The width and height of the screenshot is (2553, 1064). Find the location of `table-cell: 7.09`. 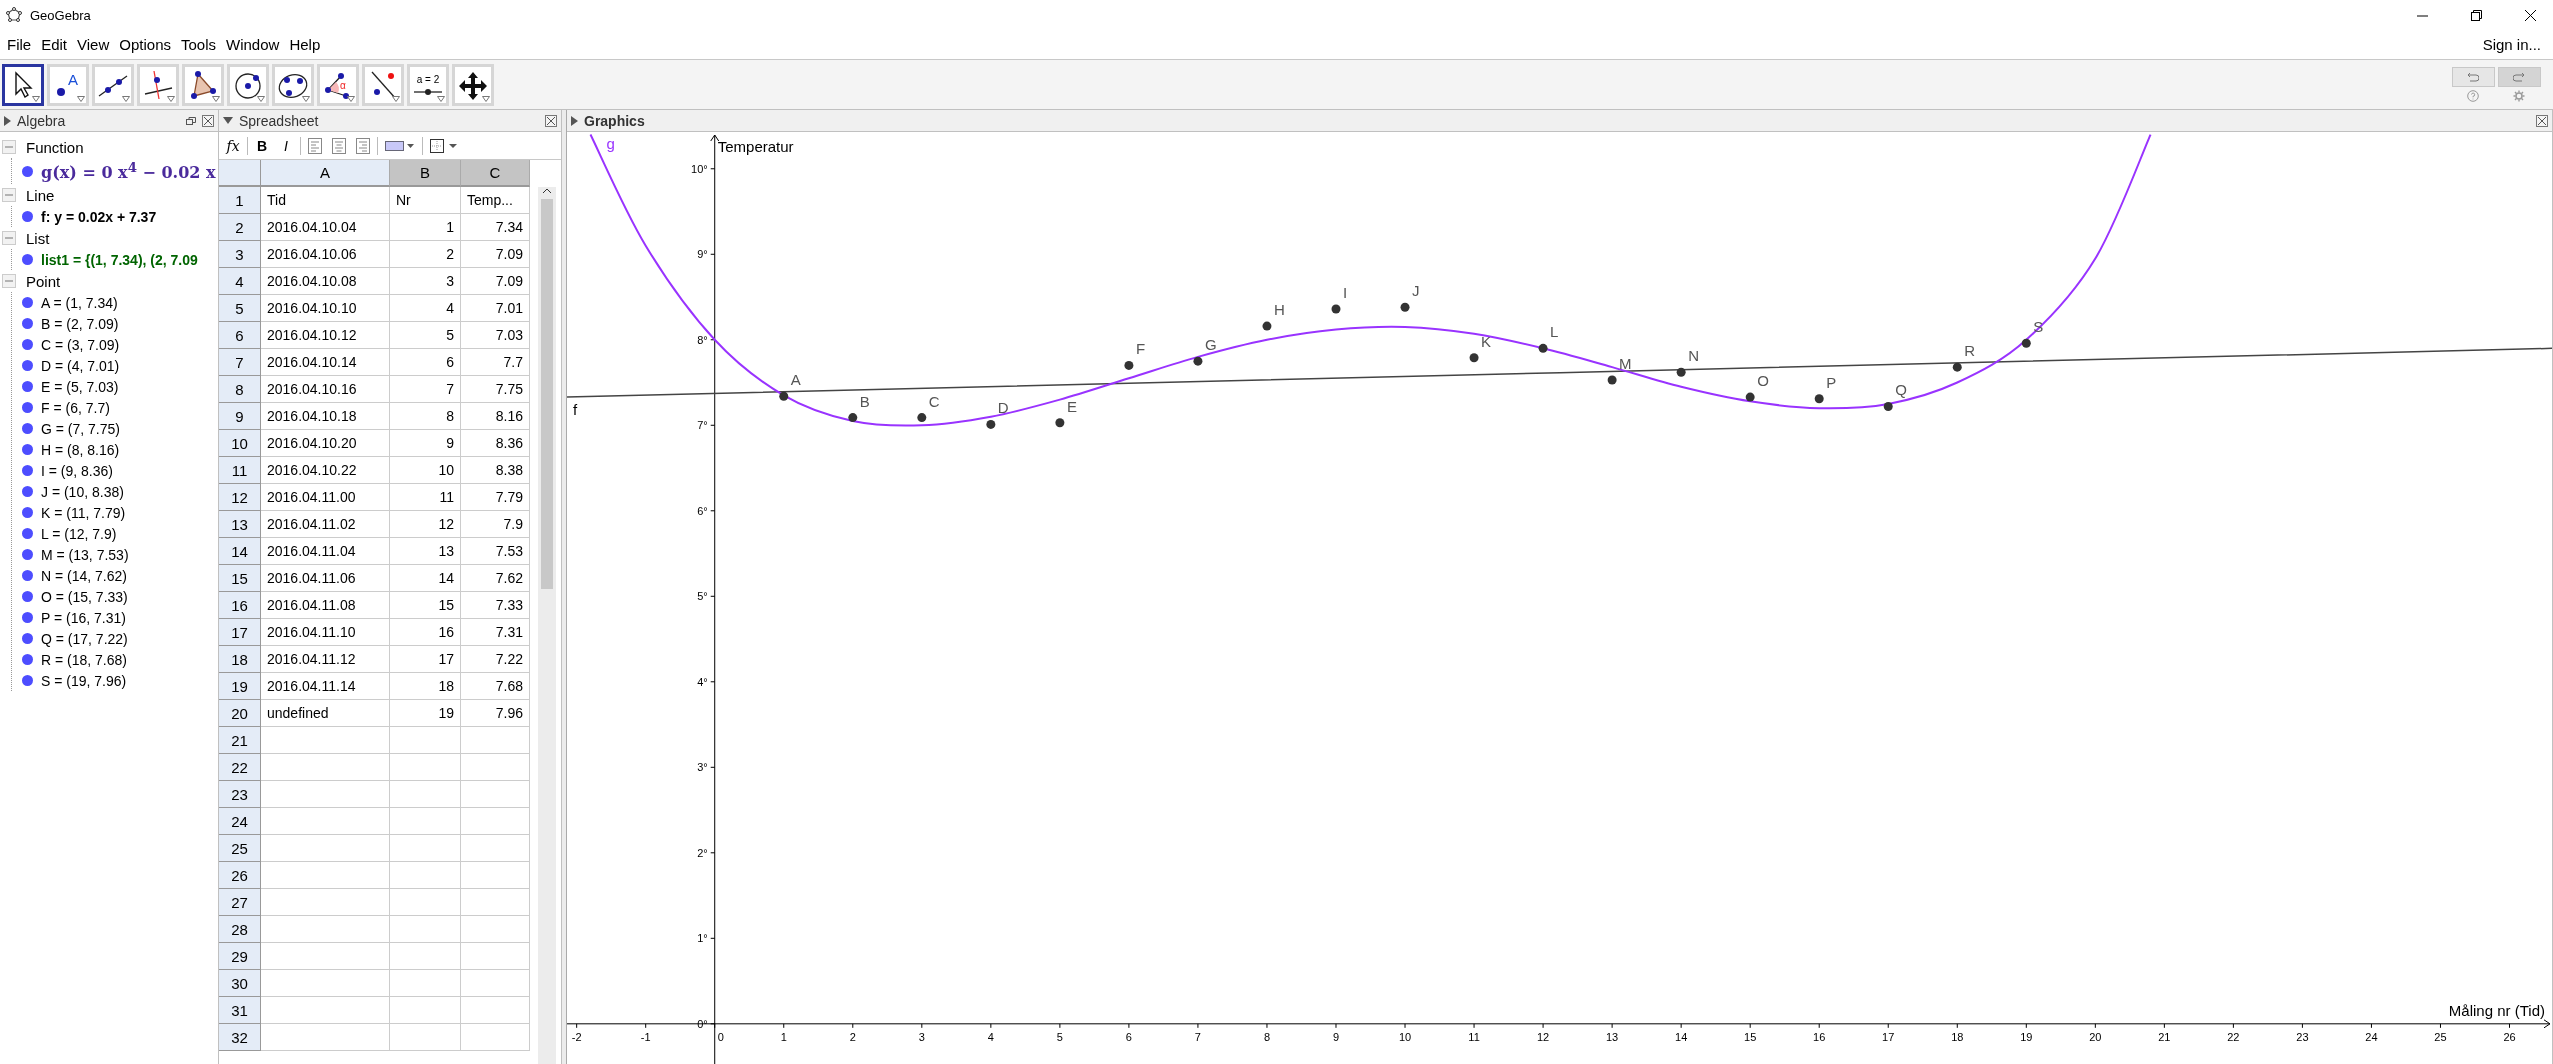

table-cell: 7.09 is located at coordinates (495, 254).